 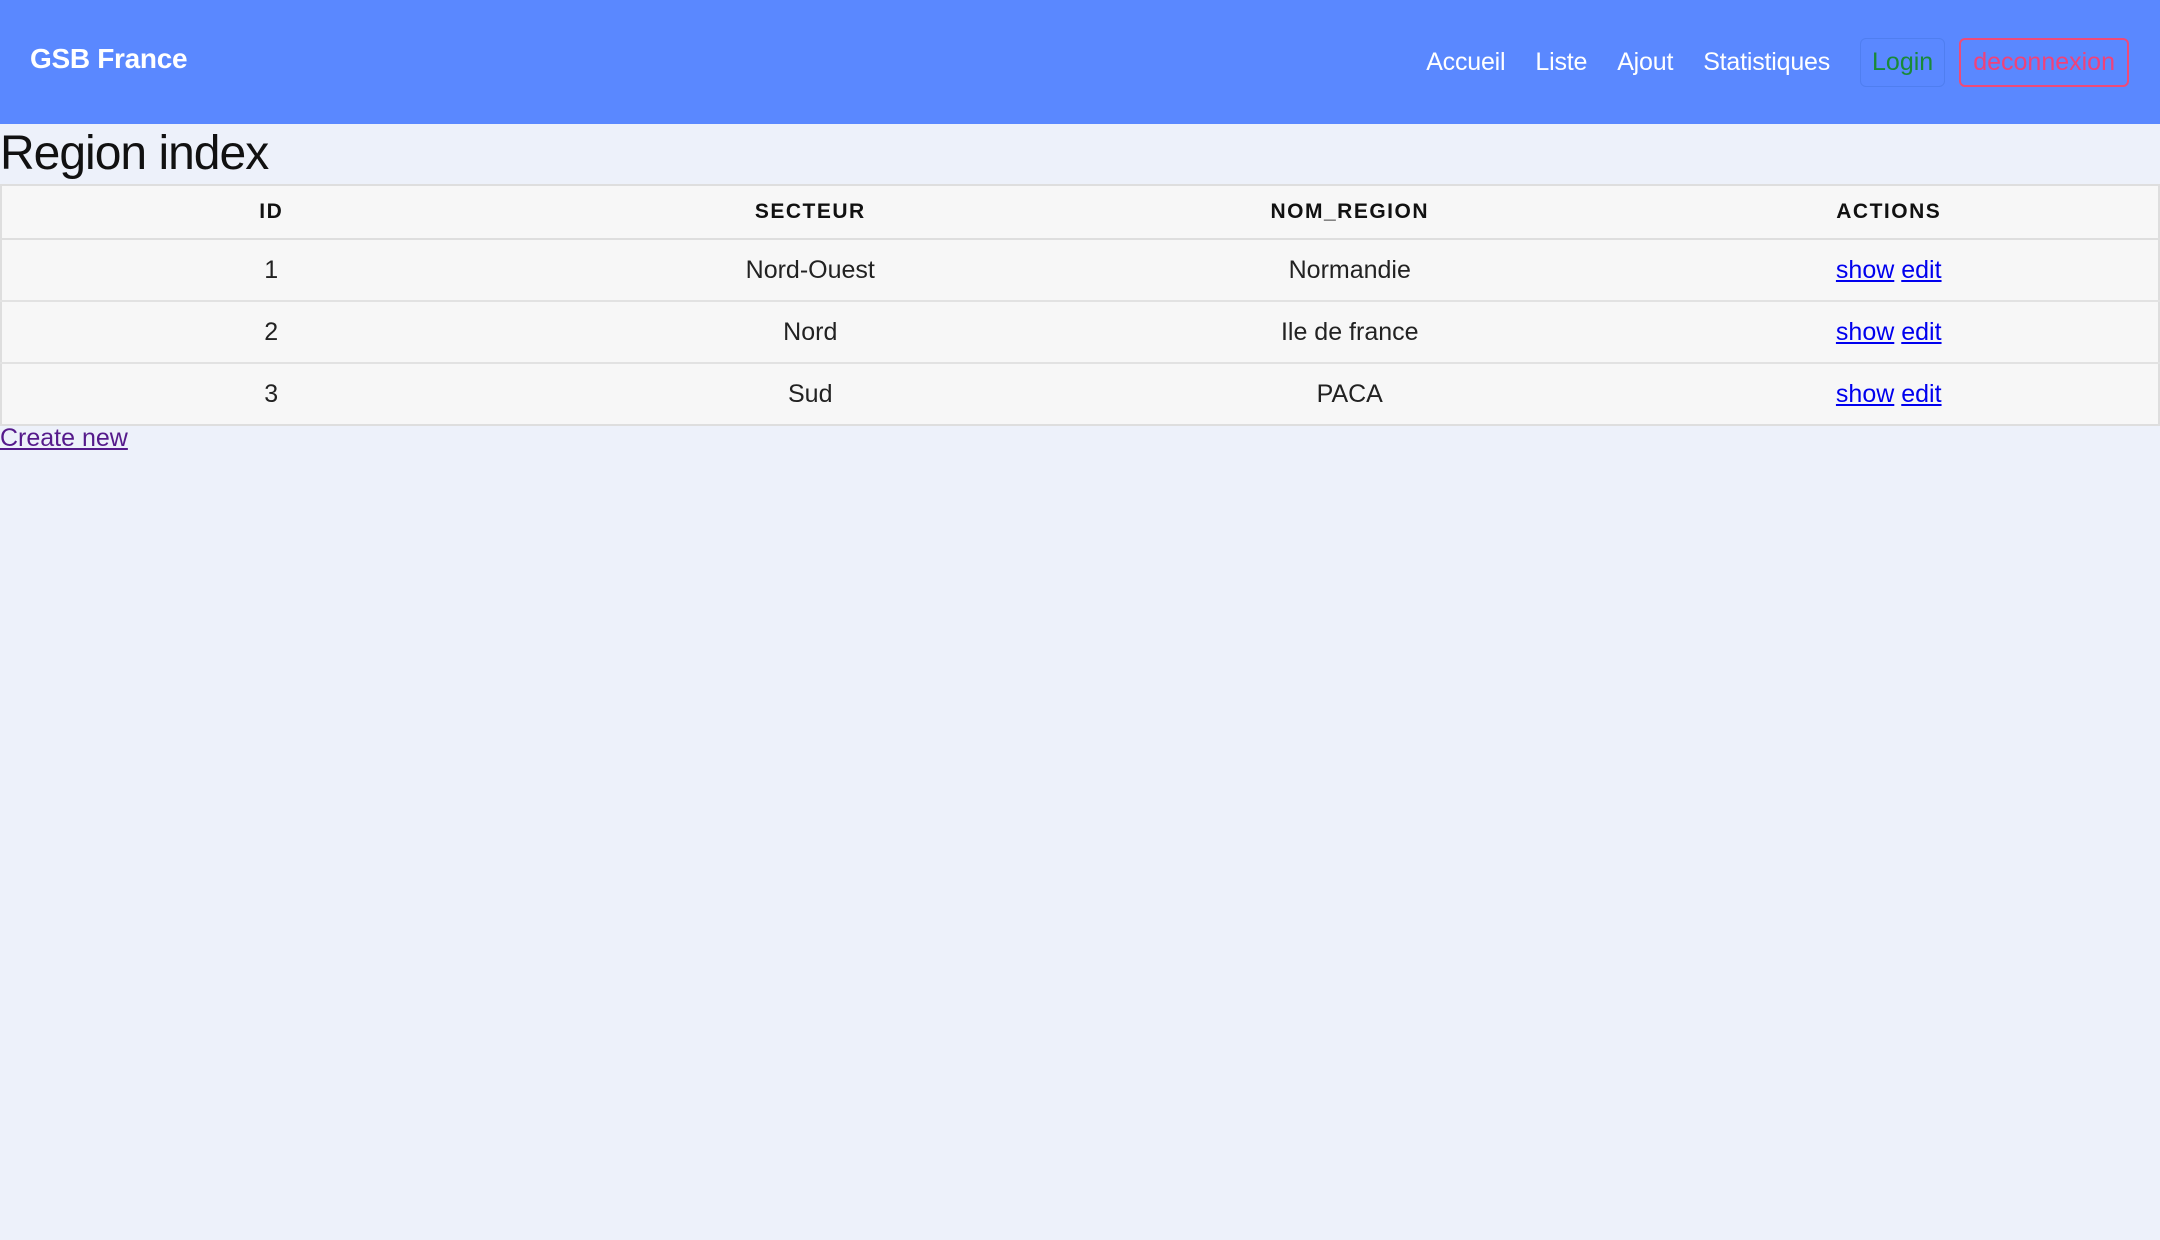 What do you see at coordinates (810, 332) in the screenshot?
I see `cell-secteur: Nord` at bounding box center [810, 332].